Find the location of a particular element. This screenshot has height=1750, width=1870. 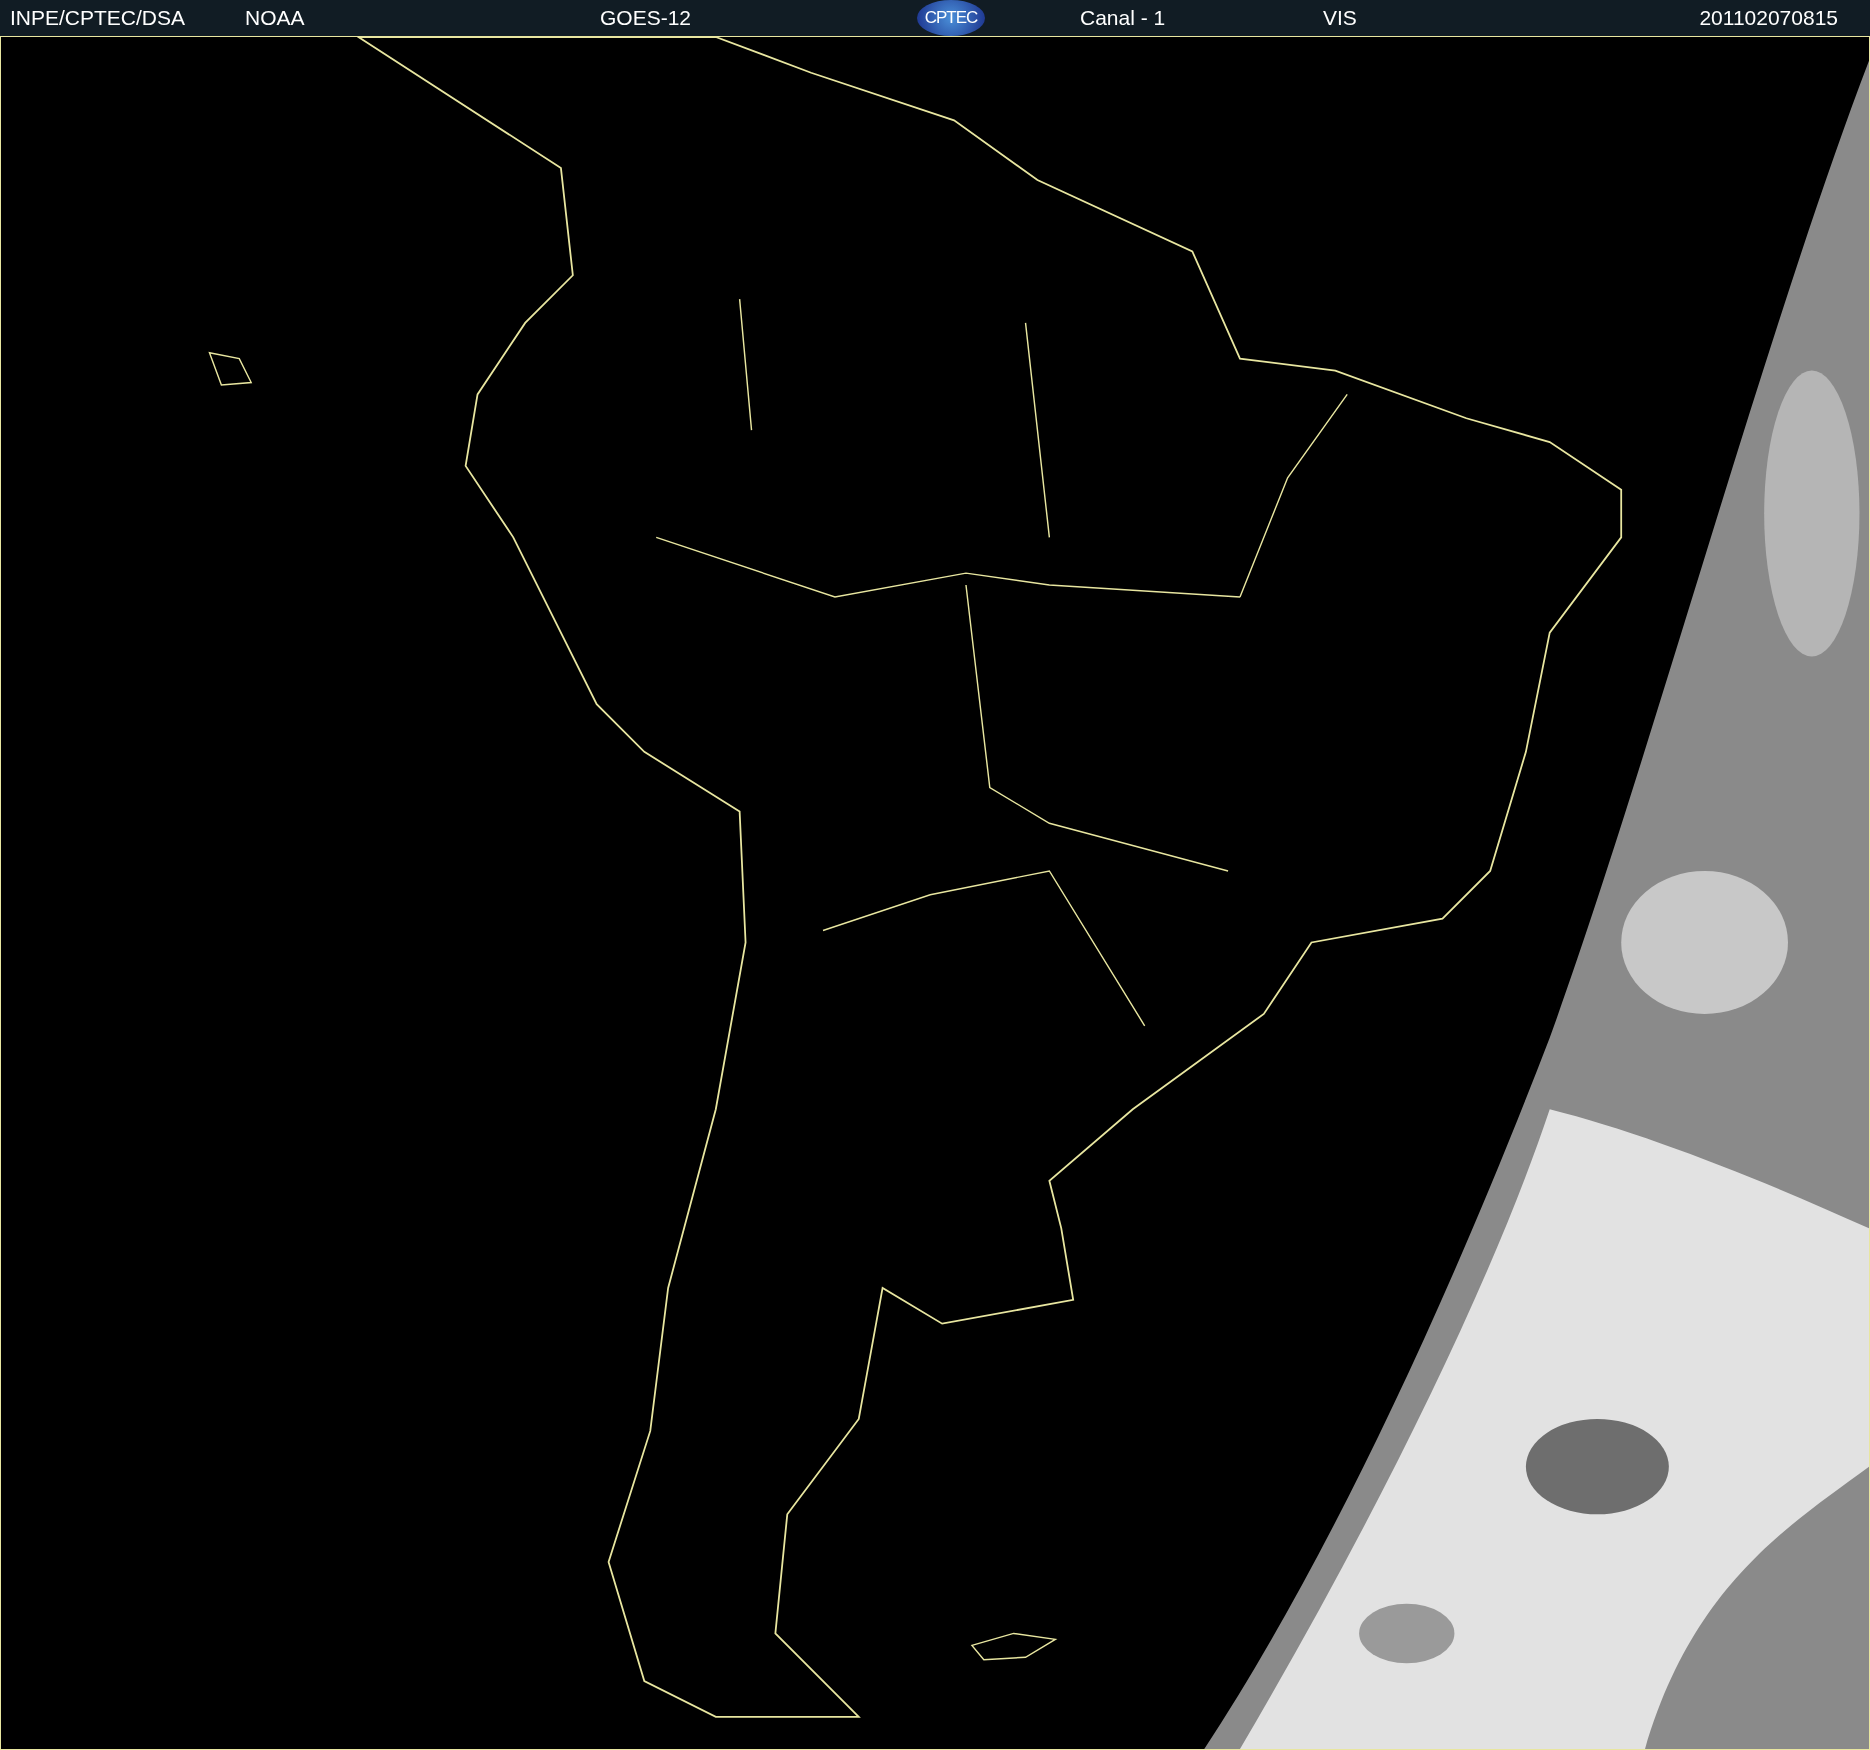

timestamp-label: 201102070815 is located at coordinates (1768, 18).